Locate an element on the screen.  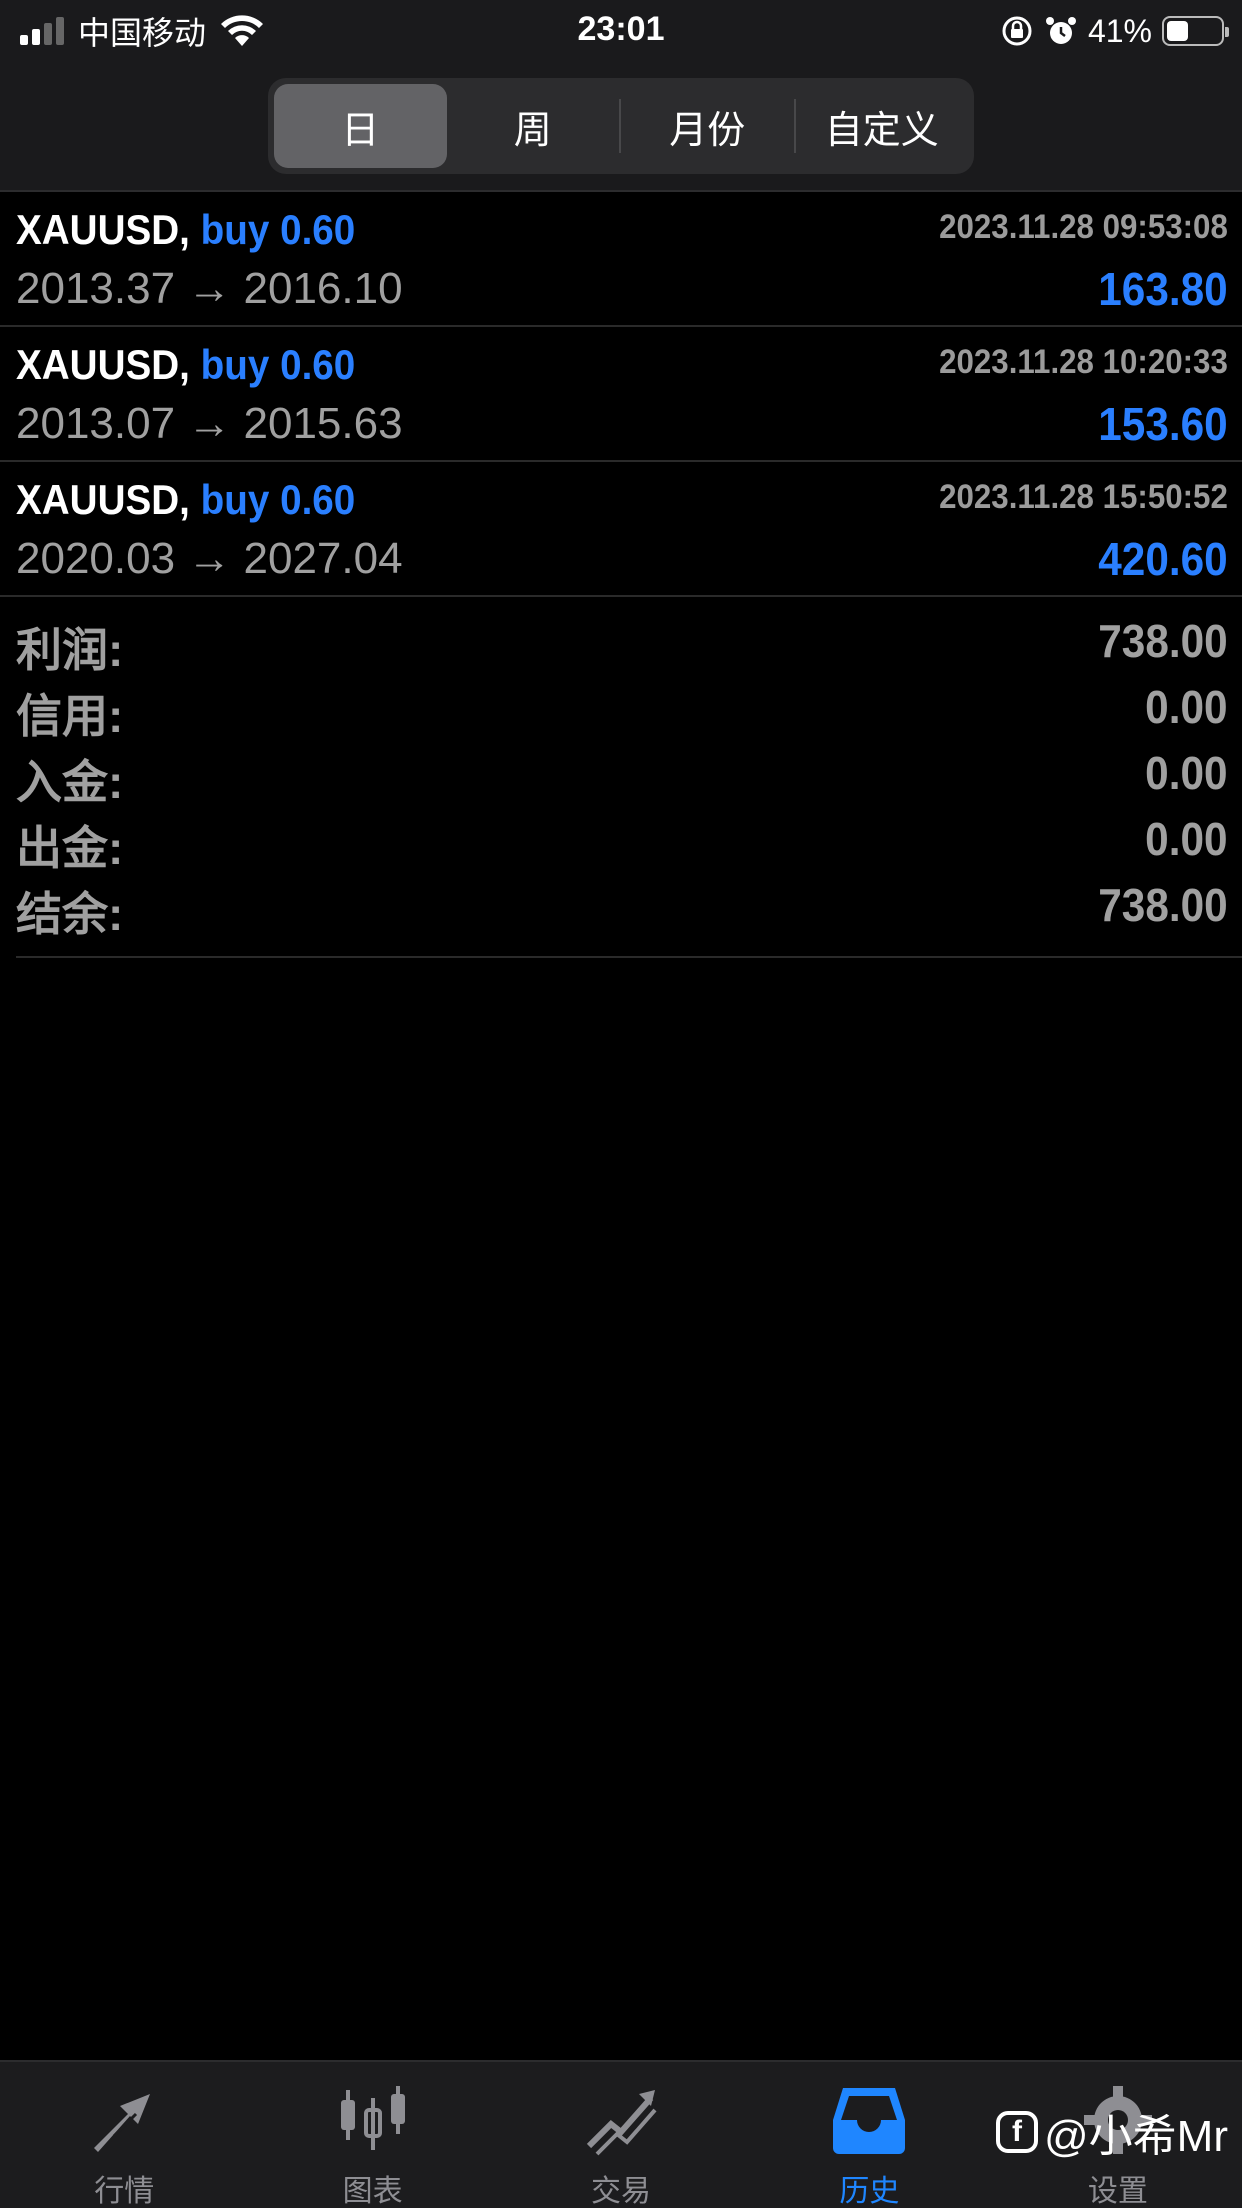
summary-label: 结余: is located at coordinates (70, 914).